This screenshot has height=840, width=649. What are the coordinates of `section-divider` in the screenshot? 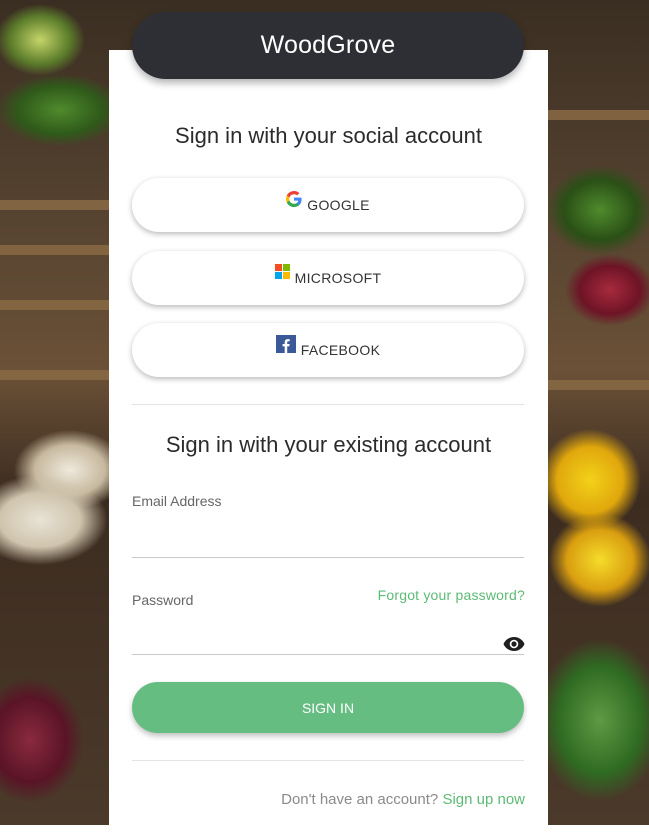 It's located at (328, 404).